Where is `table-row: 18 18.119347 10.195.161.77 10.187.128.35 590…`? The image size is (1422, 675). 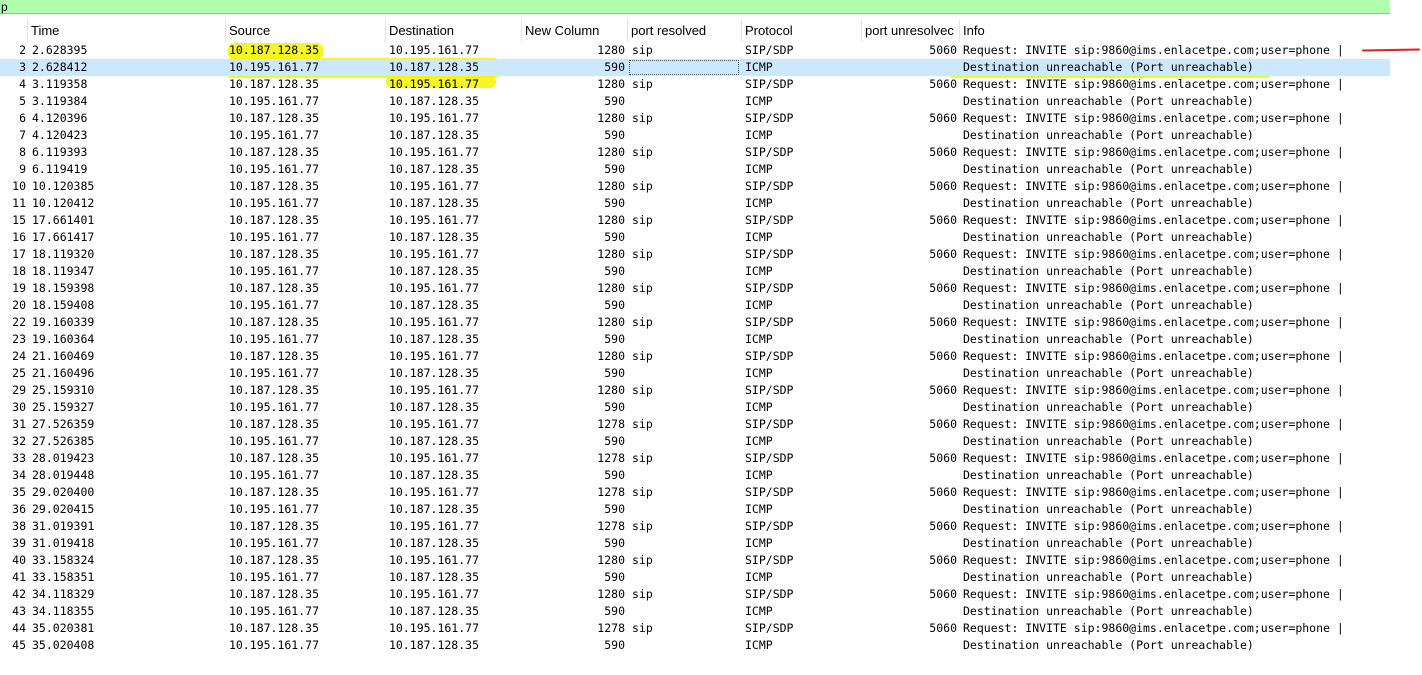
table-row: 18 18.119347 10.195.161.77 10.187.128.35 590… is located at coordinates (695, 271).